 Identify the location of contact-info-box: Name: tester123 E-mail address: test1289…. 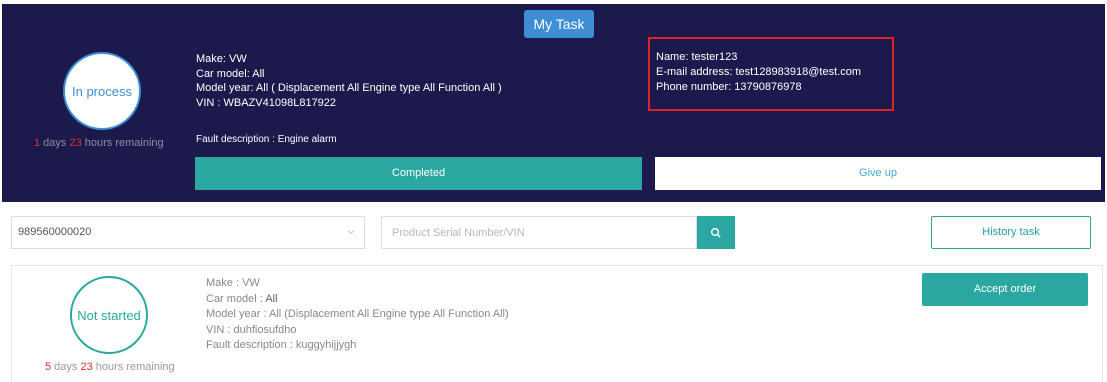
(771, 74).